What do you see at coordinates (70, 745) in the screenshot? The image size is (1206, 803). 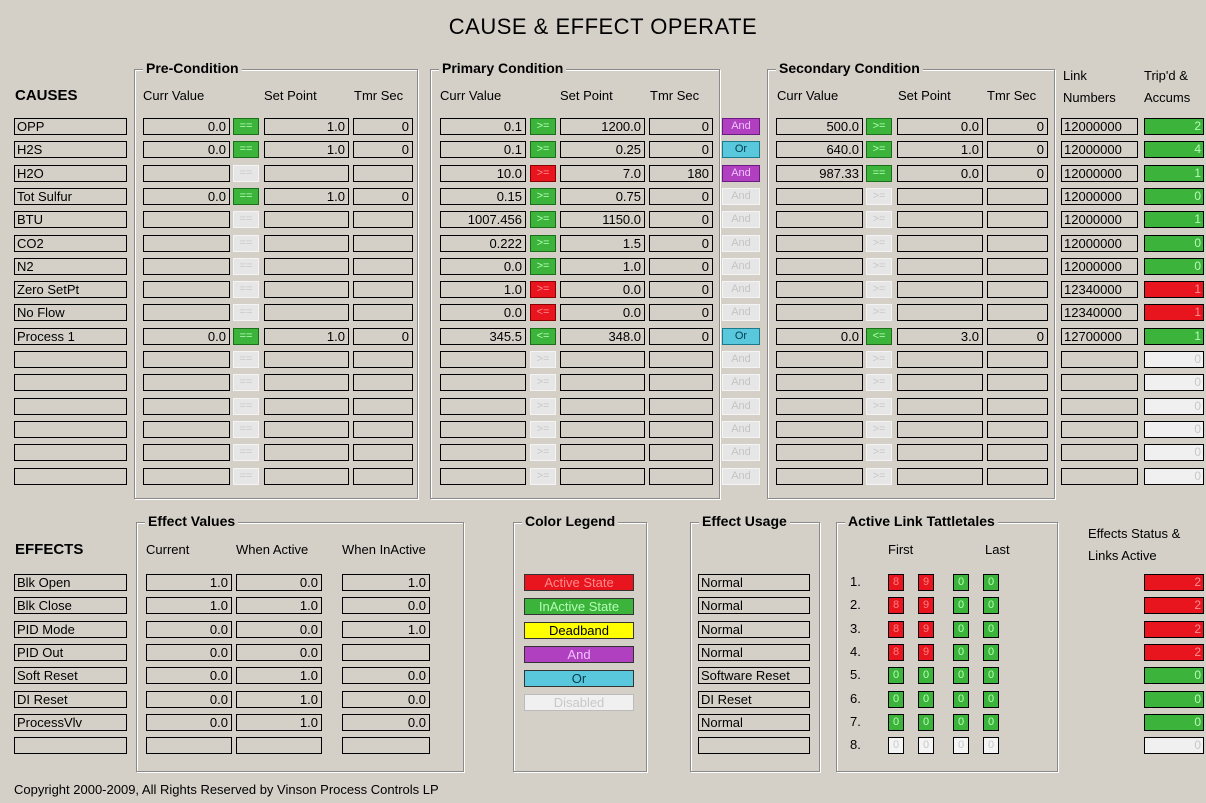 I see `effect-name` at bounding box center [70, 745].